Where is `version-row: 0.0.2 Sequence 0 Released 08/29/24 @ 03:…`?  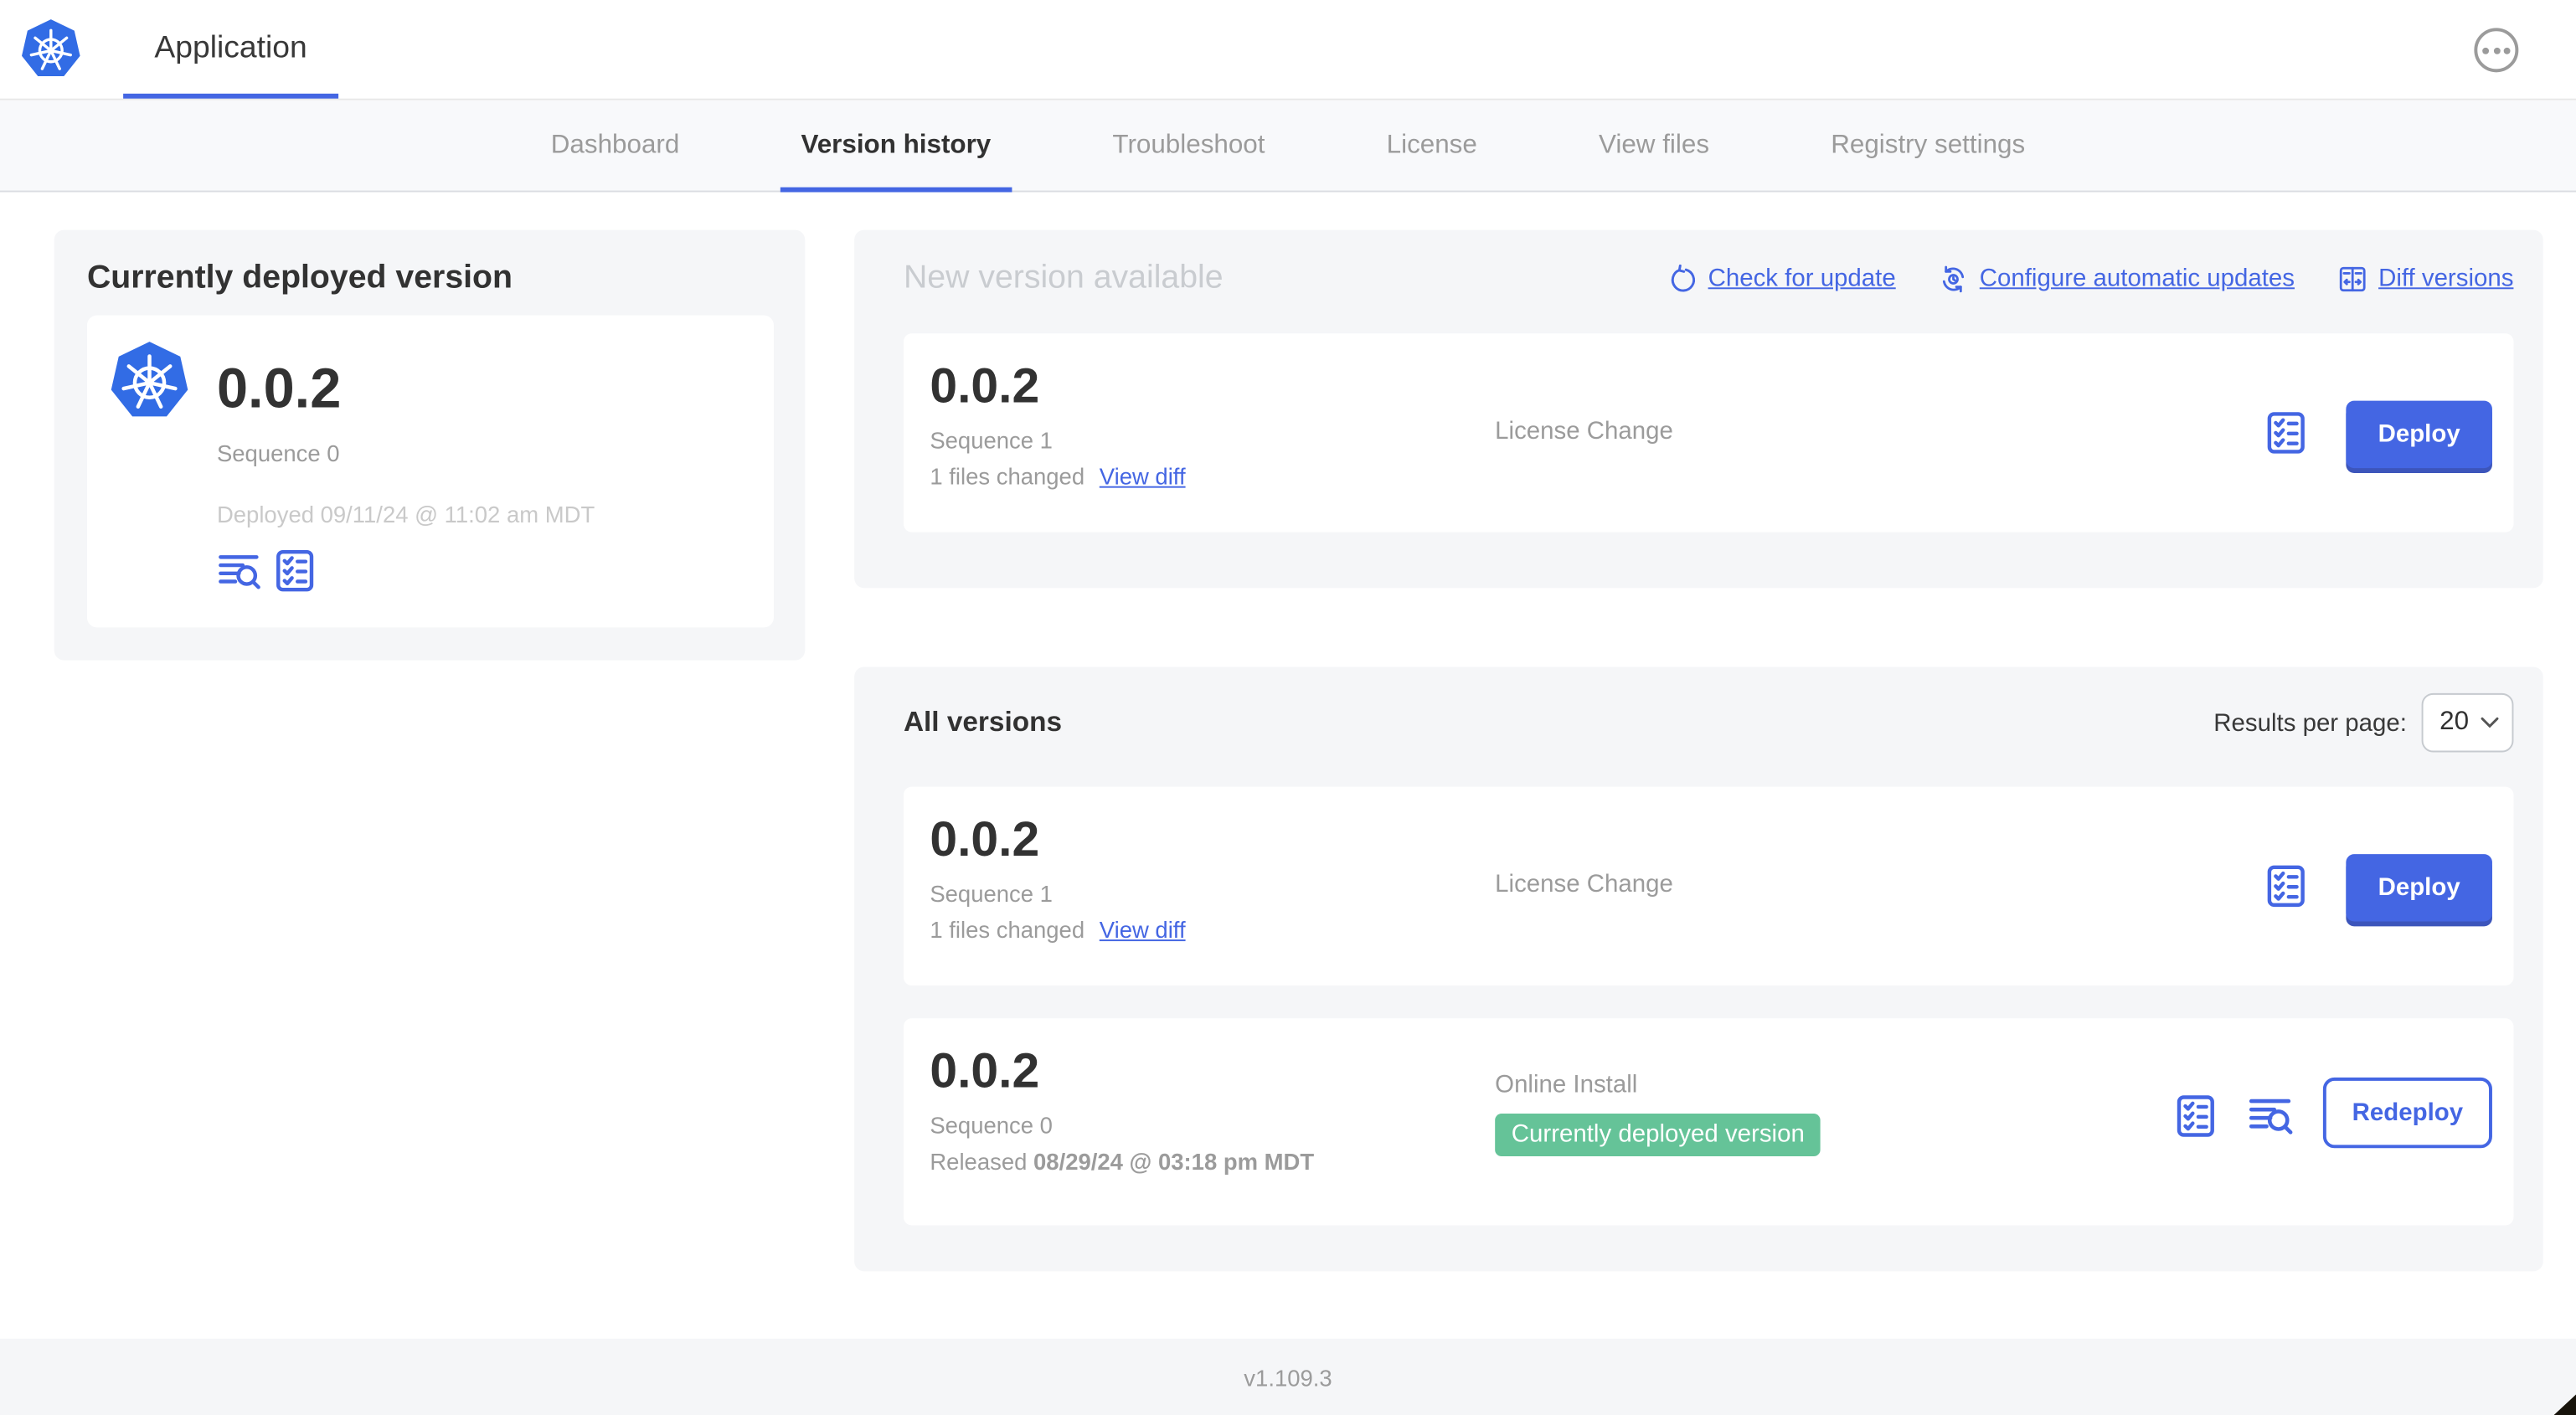
version-row: 0.0.2 Sequence 0 Released 08/29/24 @ 03:… is located at coordinates (1708, 1122).